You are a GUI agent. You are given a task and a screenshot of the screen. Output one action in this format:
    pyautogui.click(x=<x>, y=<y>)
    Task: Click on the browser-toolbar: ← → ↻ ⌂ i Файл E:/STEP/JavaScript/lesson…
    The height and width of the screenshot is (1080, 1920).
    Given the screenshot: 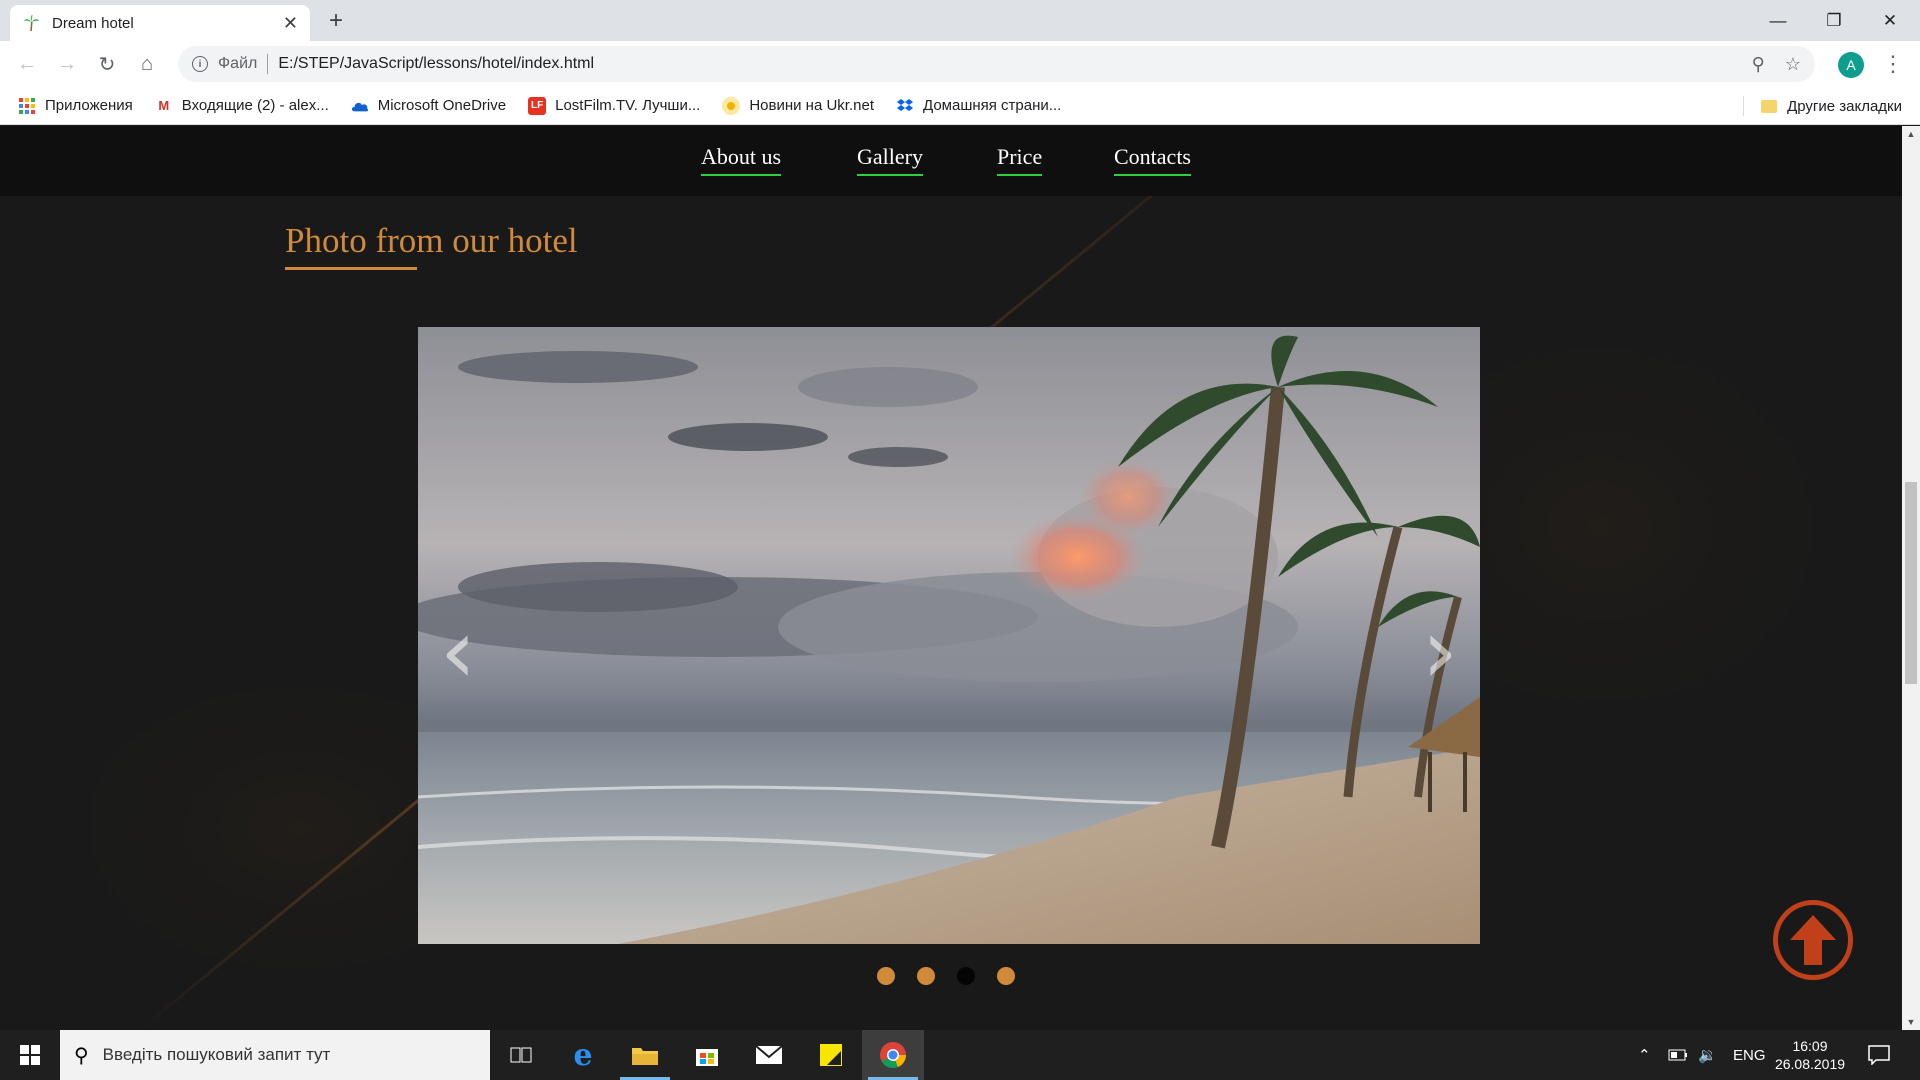 What is the action you would take?
    pyautogui.click(x=960, y=64)
    